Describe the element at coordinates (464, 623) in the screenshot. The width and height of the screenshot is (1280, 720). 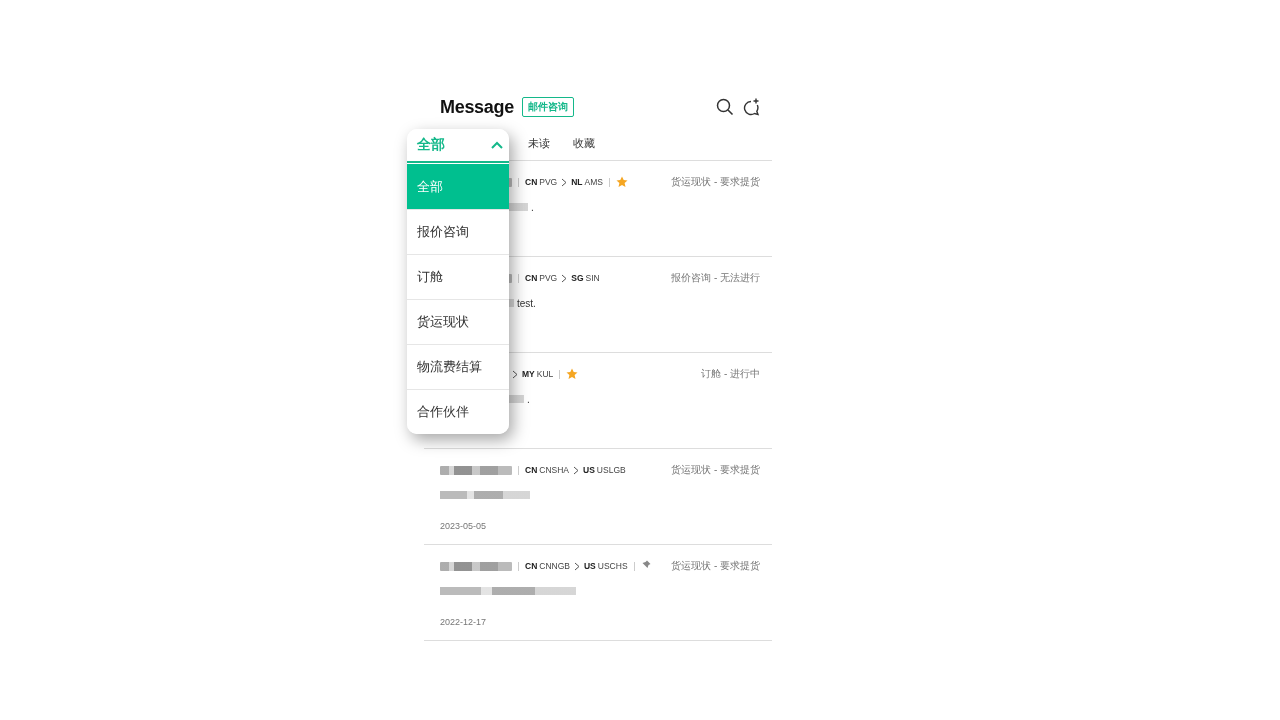
I see `message-date: 2022-12-17` at that location.